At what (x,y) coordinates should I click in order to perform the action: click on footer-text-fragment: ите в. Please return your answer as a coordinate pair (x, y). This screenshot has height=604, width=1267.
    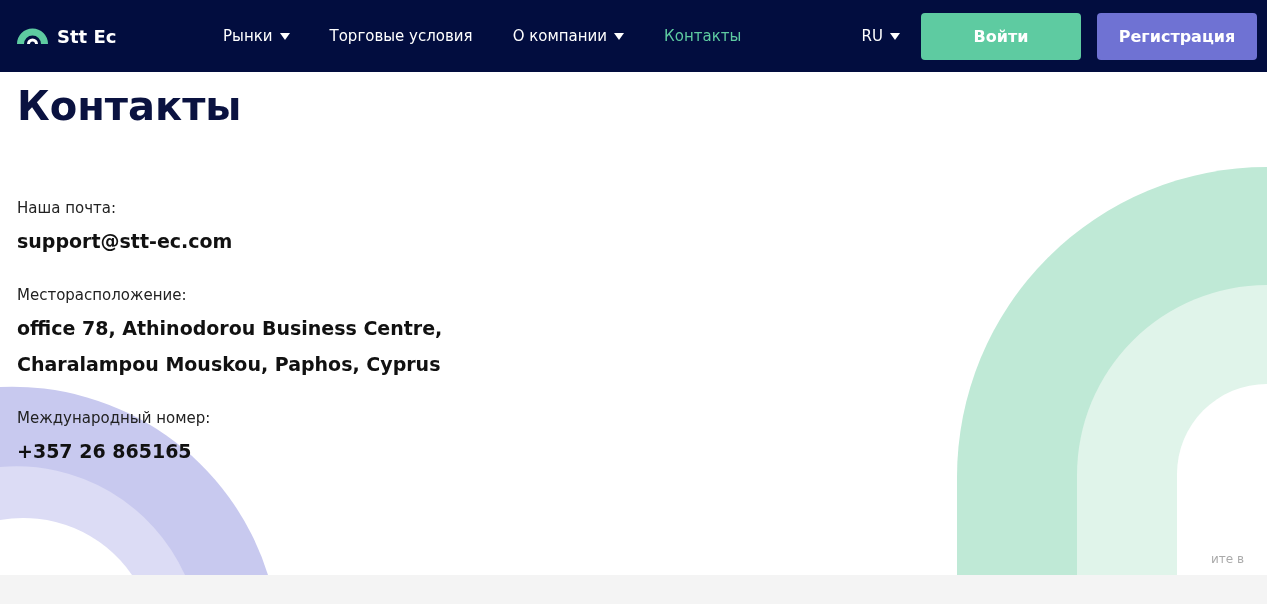
    Looking at the image, I should click on (1227, 559).